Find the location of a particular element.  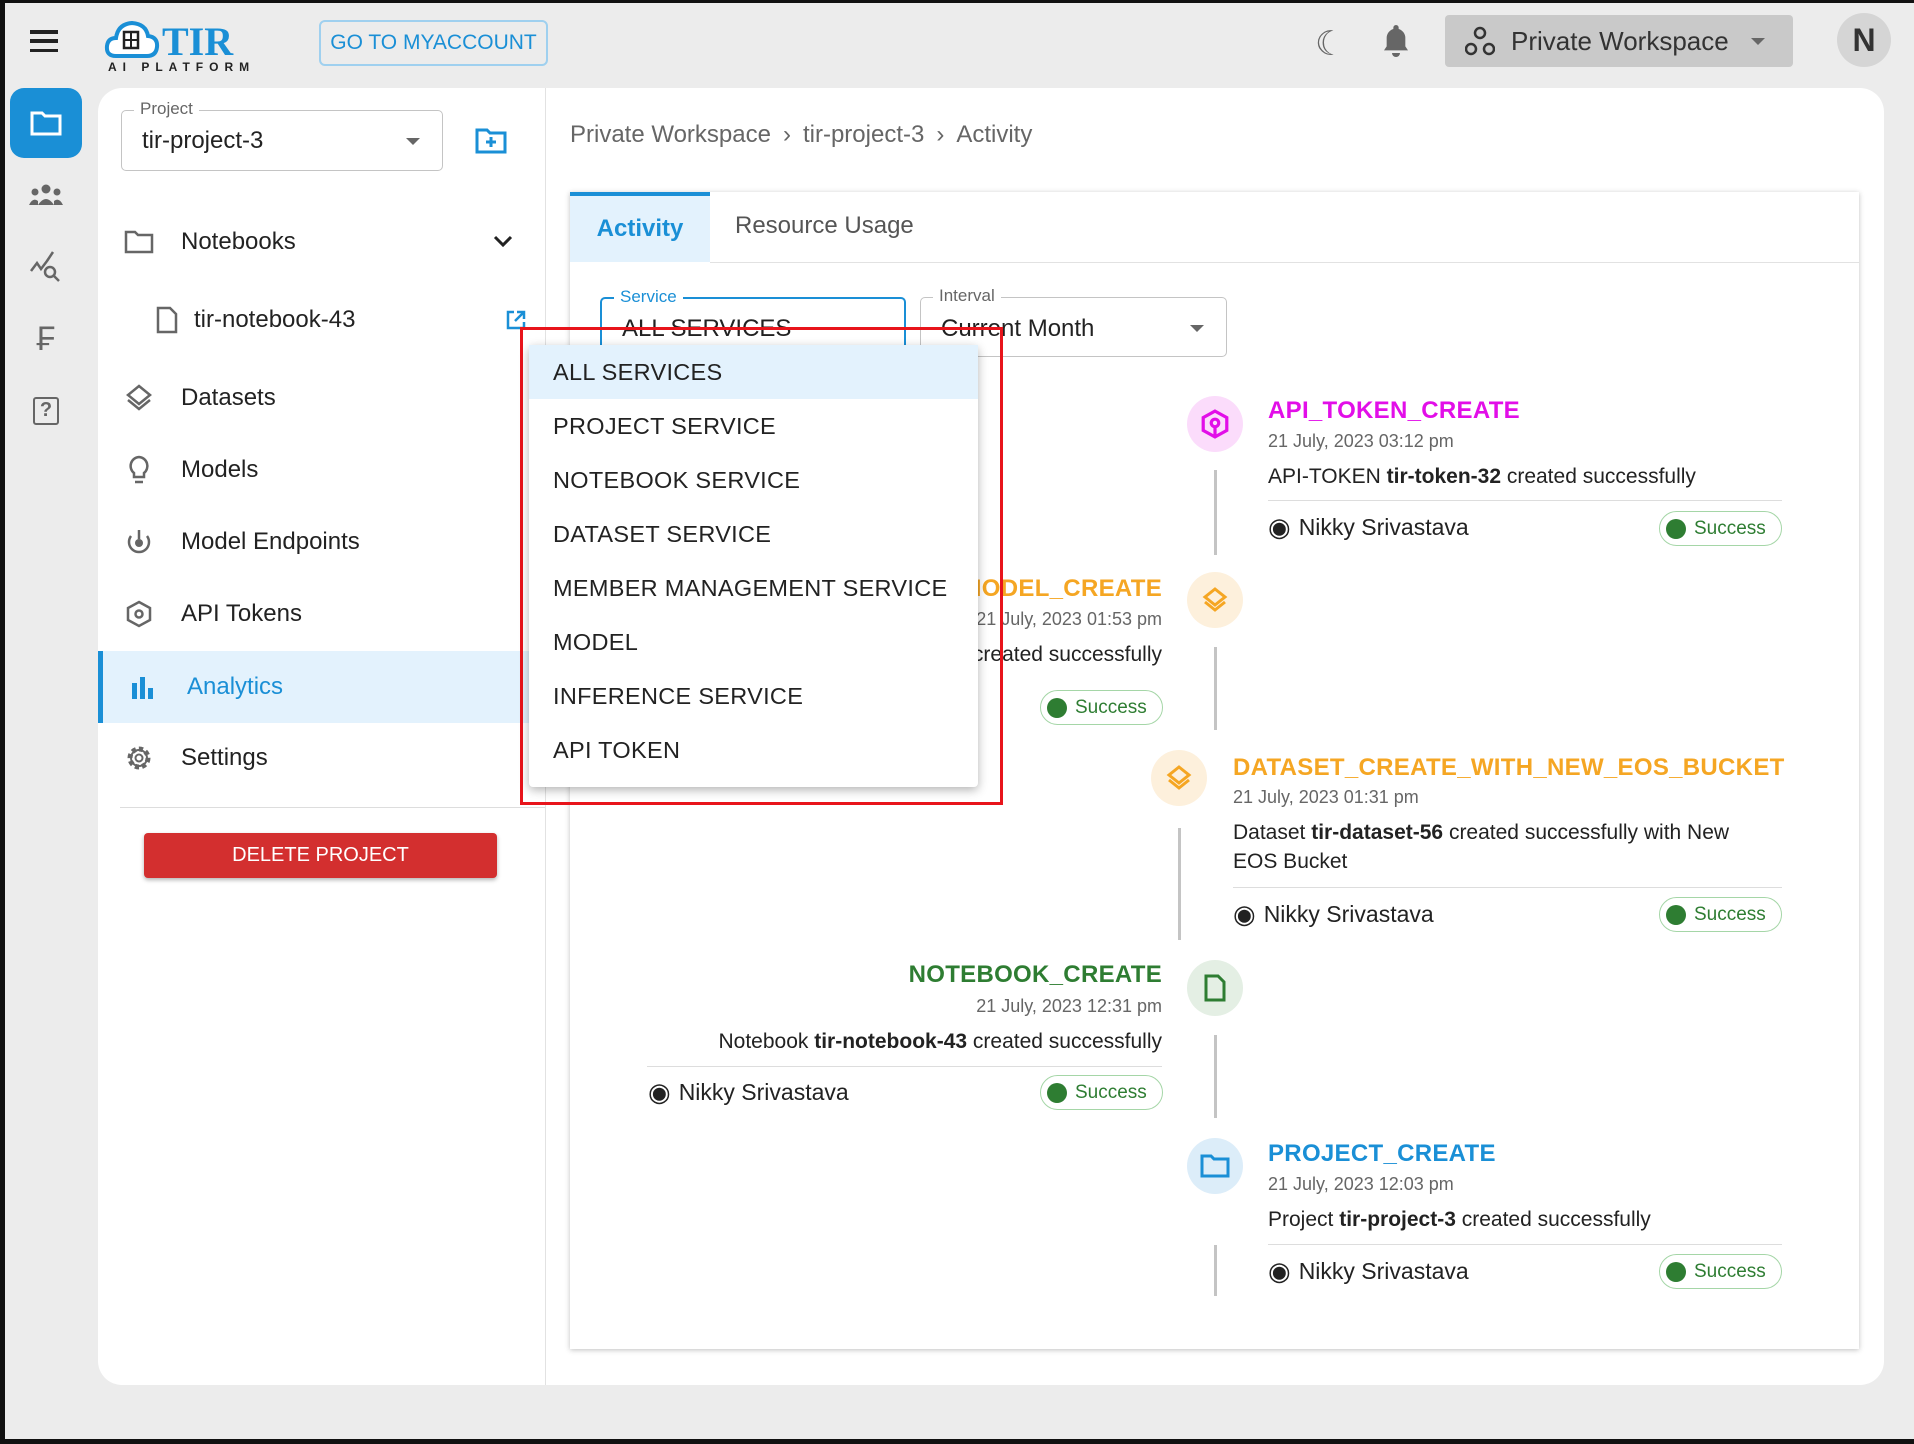

hamburger-menu-icon is located at coordinates (44, 41).